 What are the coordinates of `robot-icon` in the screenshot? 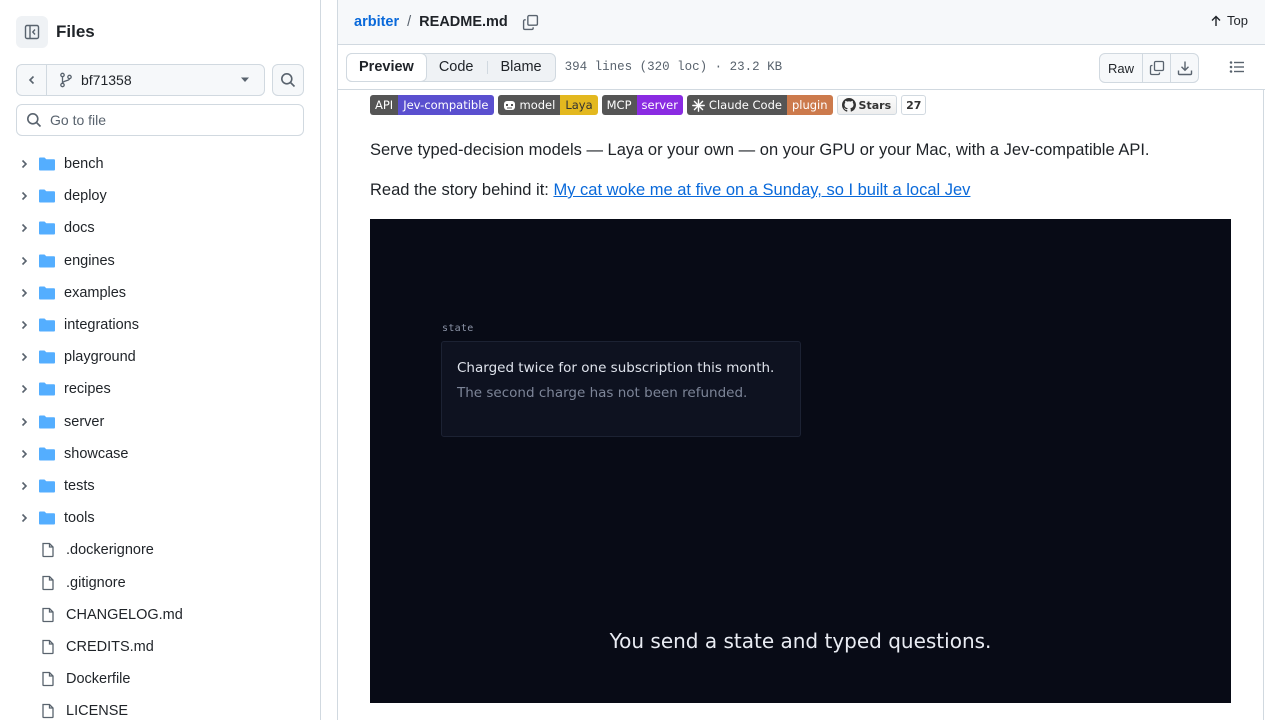 It's located at (509, 105).